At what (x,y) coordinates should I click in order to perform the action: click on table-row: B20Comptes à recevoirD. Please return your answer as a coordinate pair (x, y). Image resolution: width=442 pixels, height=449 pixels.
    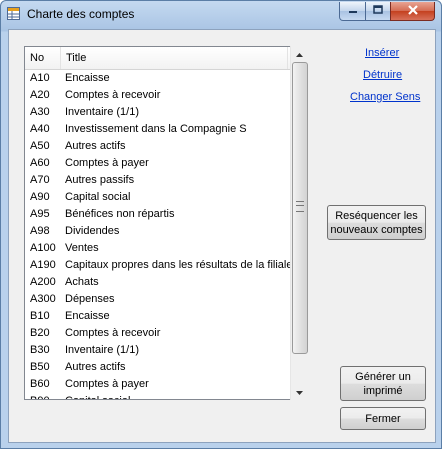
    Looking at the image, I should click on (166, 333).